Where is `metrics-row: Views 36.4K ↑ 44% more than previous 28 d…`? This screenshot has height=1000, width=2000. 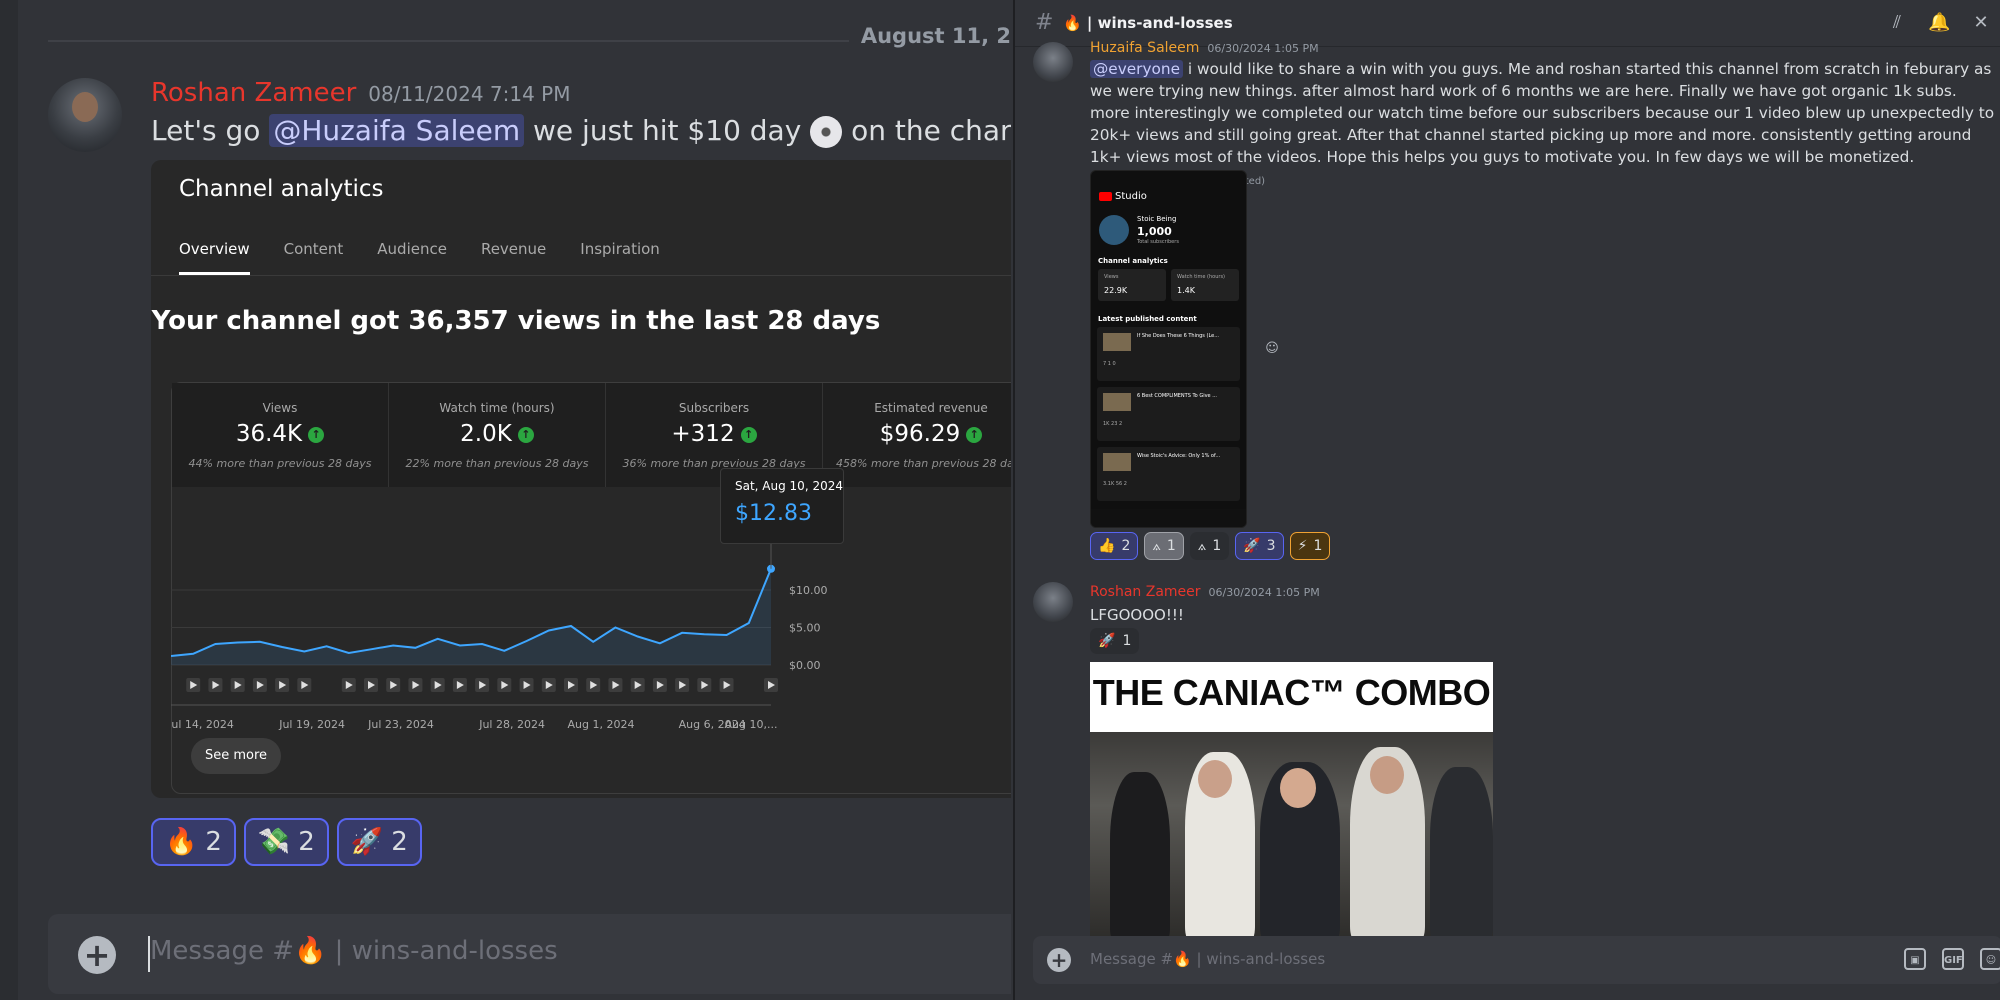
metrics-row: Views 36.4K ↑ 44% more than previous 28 d… is located at coordinates (591, 435).